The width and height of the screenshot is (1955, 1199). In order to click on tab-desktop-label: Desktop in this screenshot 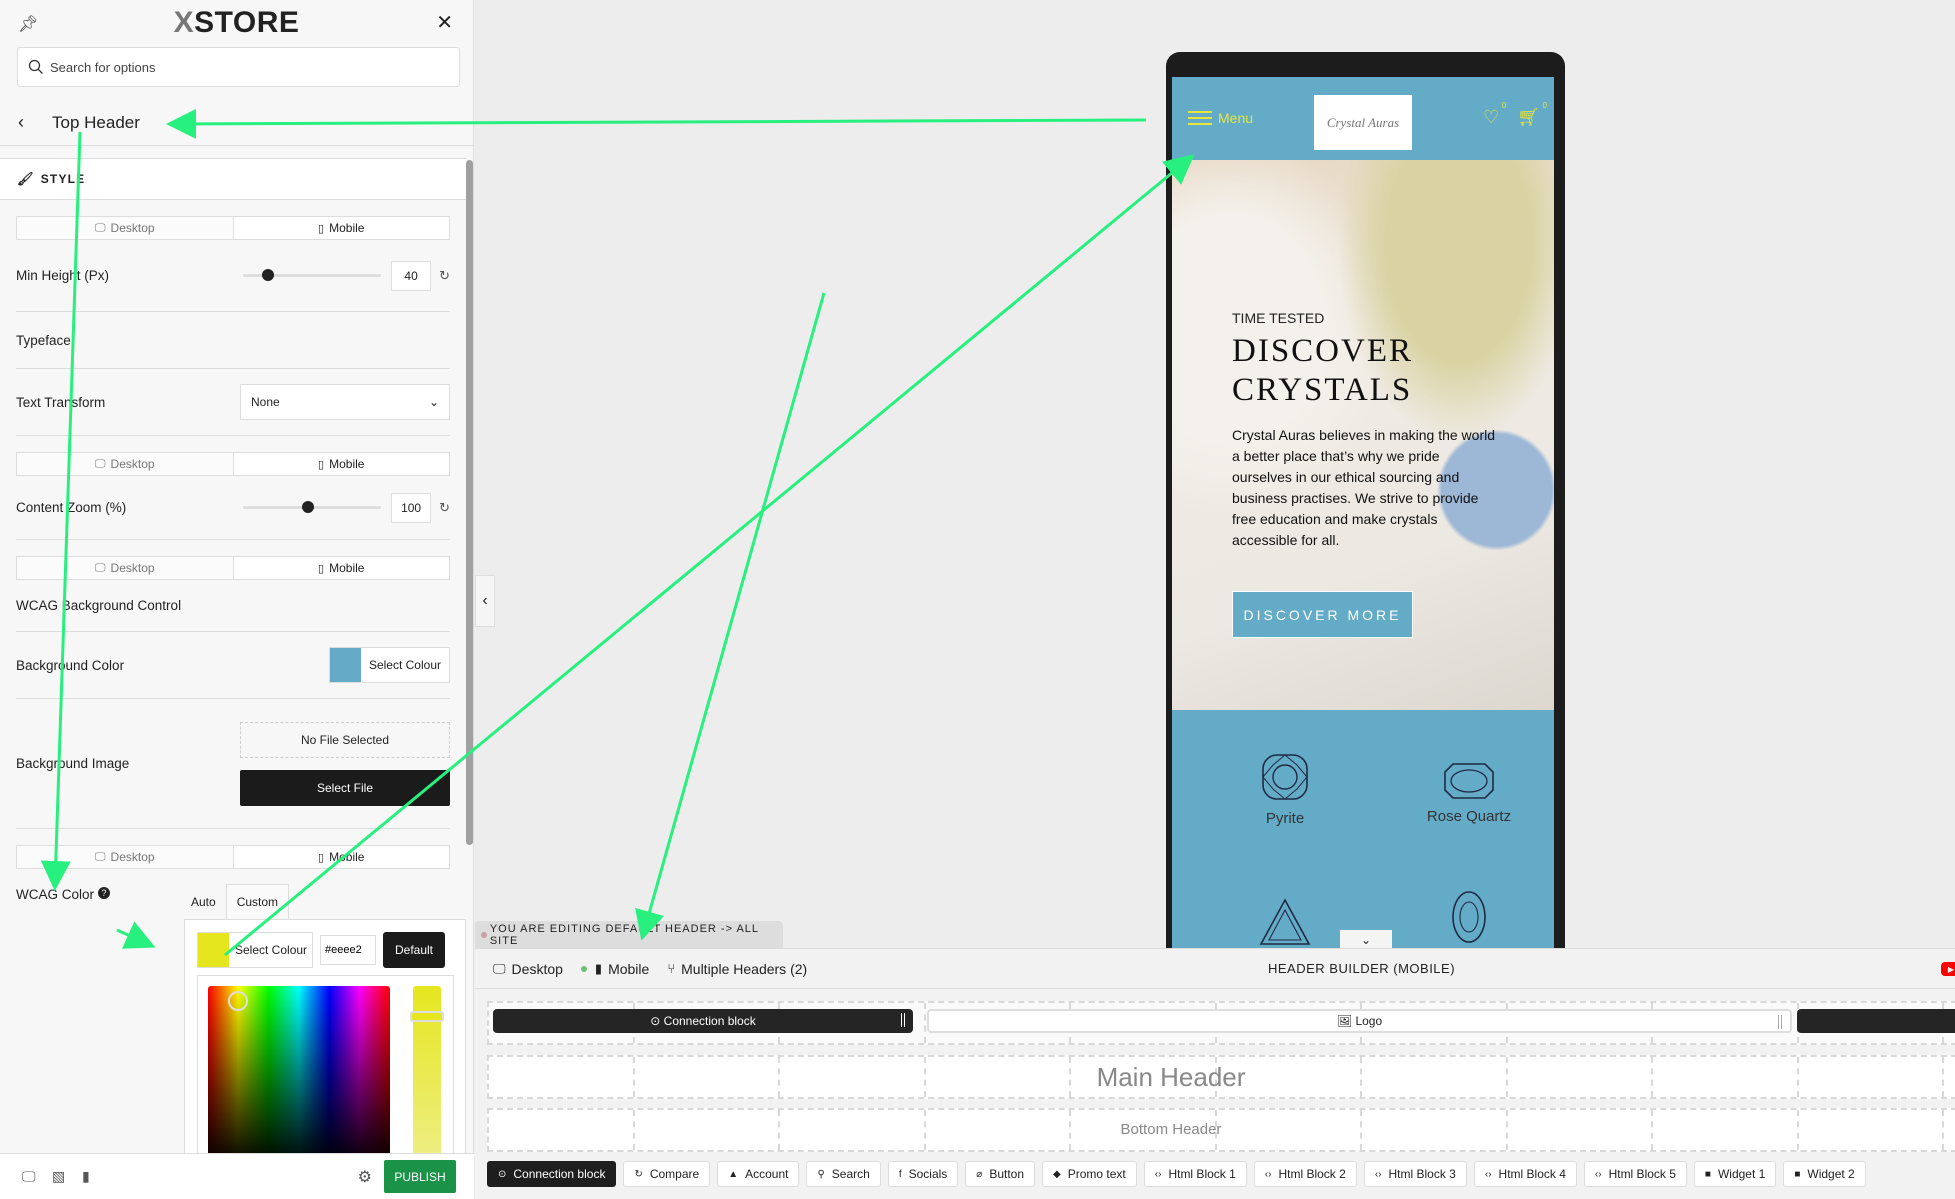, I will do `click(132, 857)`.